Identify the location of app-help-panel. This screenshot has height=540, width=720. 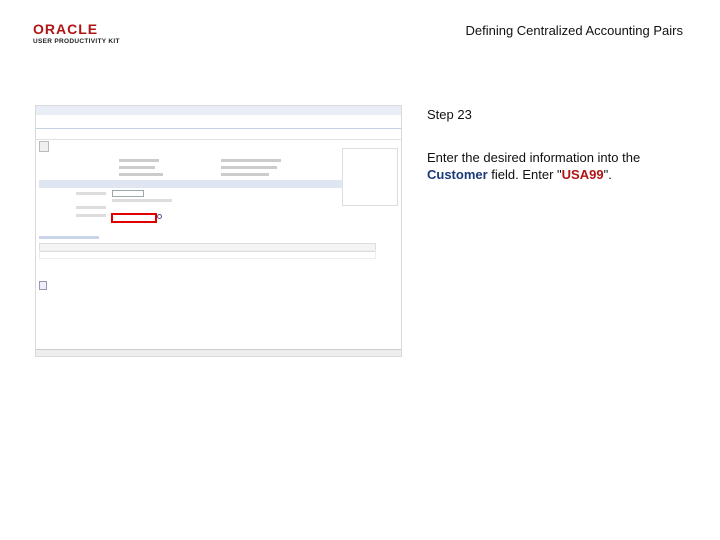
(370, 177).